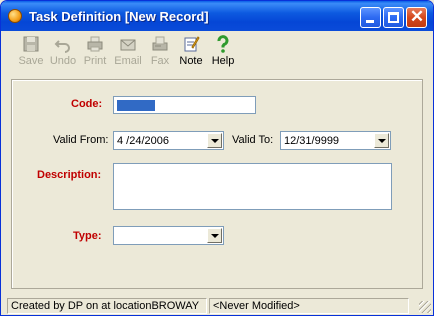  Describe the element at coordinates (95, 61) in the screenshot. I see `print-label: Print` at that location.